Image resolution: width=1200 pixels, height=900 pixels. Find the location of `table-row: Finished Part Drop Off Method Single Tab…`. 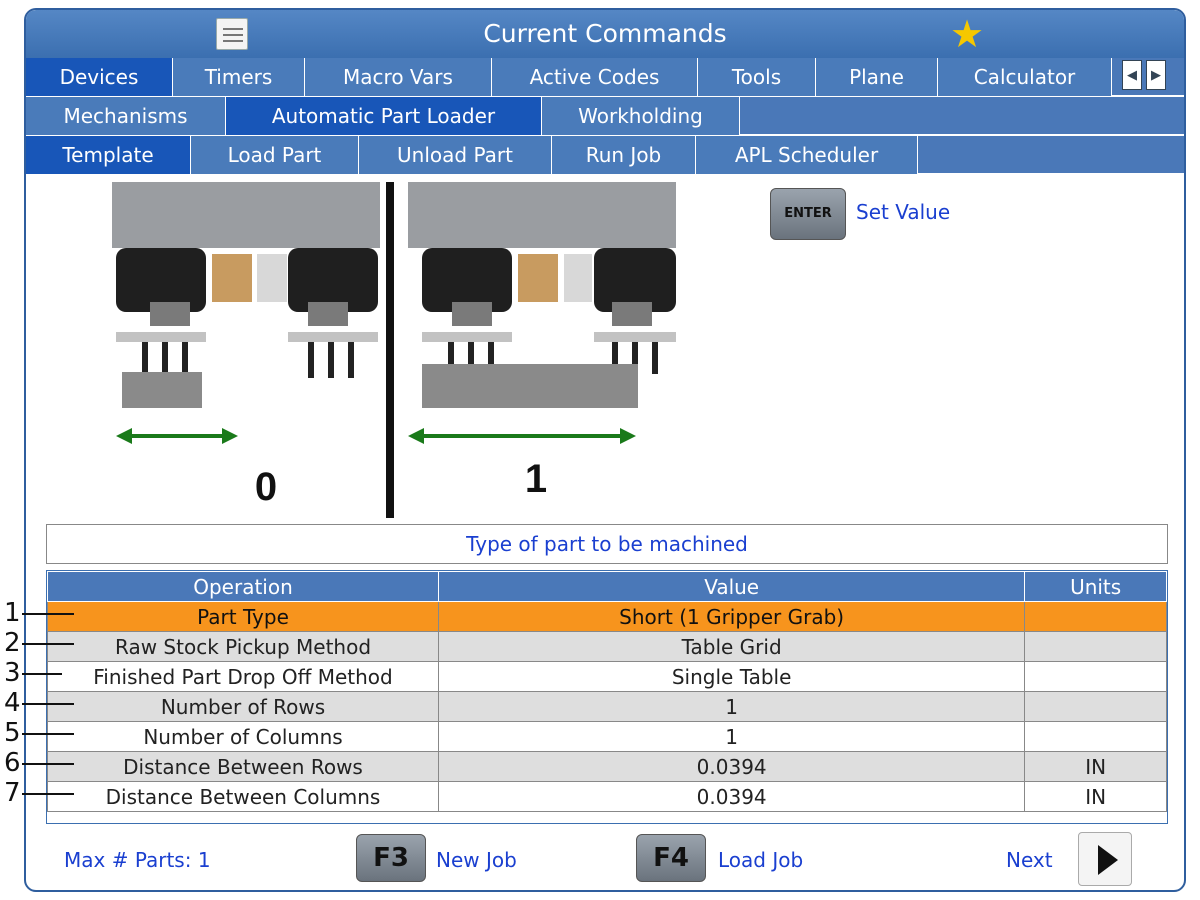

table-row: Finished Part Drop Off Method Single Tab… is located at coordinates (606, 676).